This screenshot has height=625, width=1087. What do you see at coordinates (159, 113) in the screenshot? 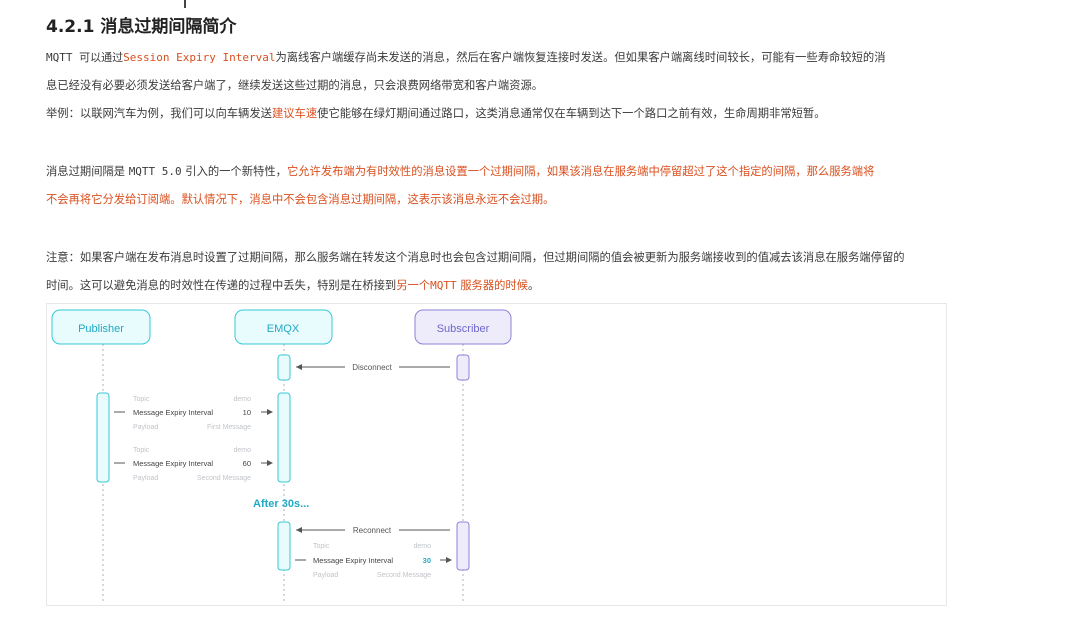
I see `p2-text-a: 举例：以联网汽车为例，我们可以向车辆发送` at bounding box center [159, 113].